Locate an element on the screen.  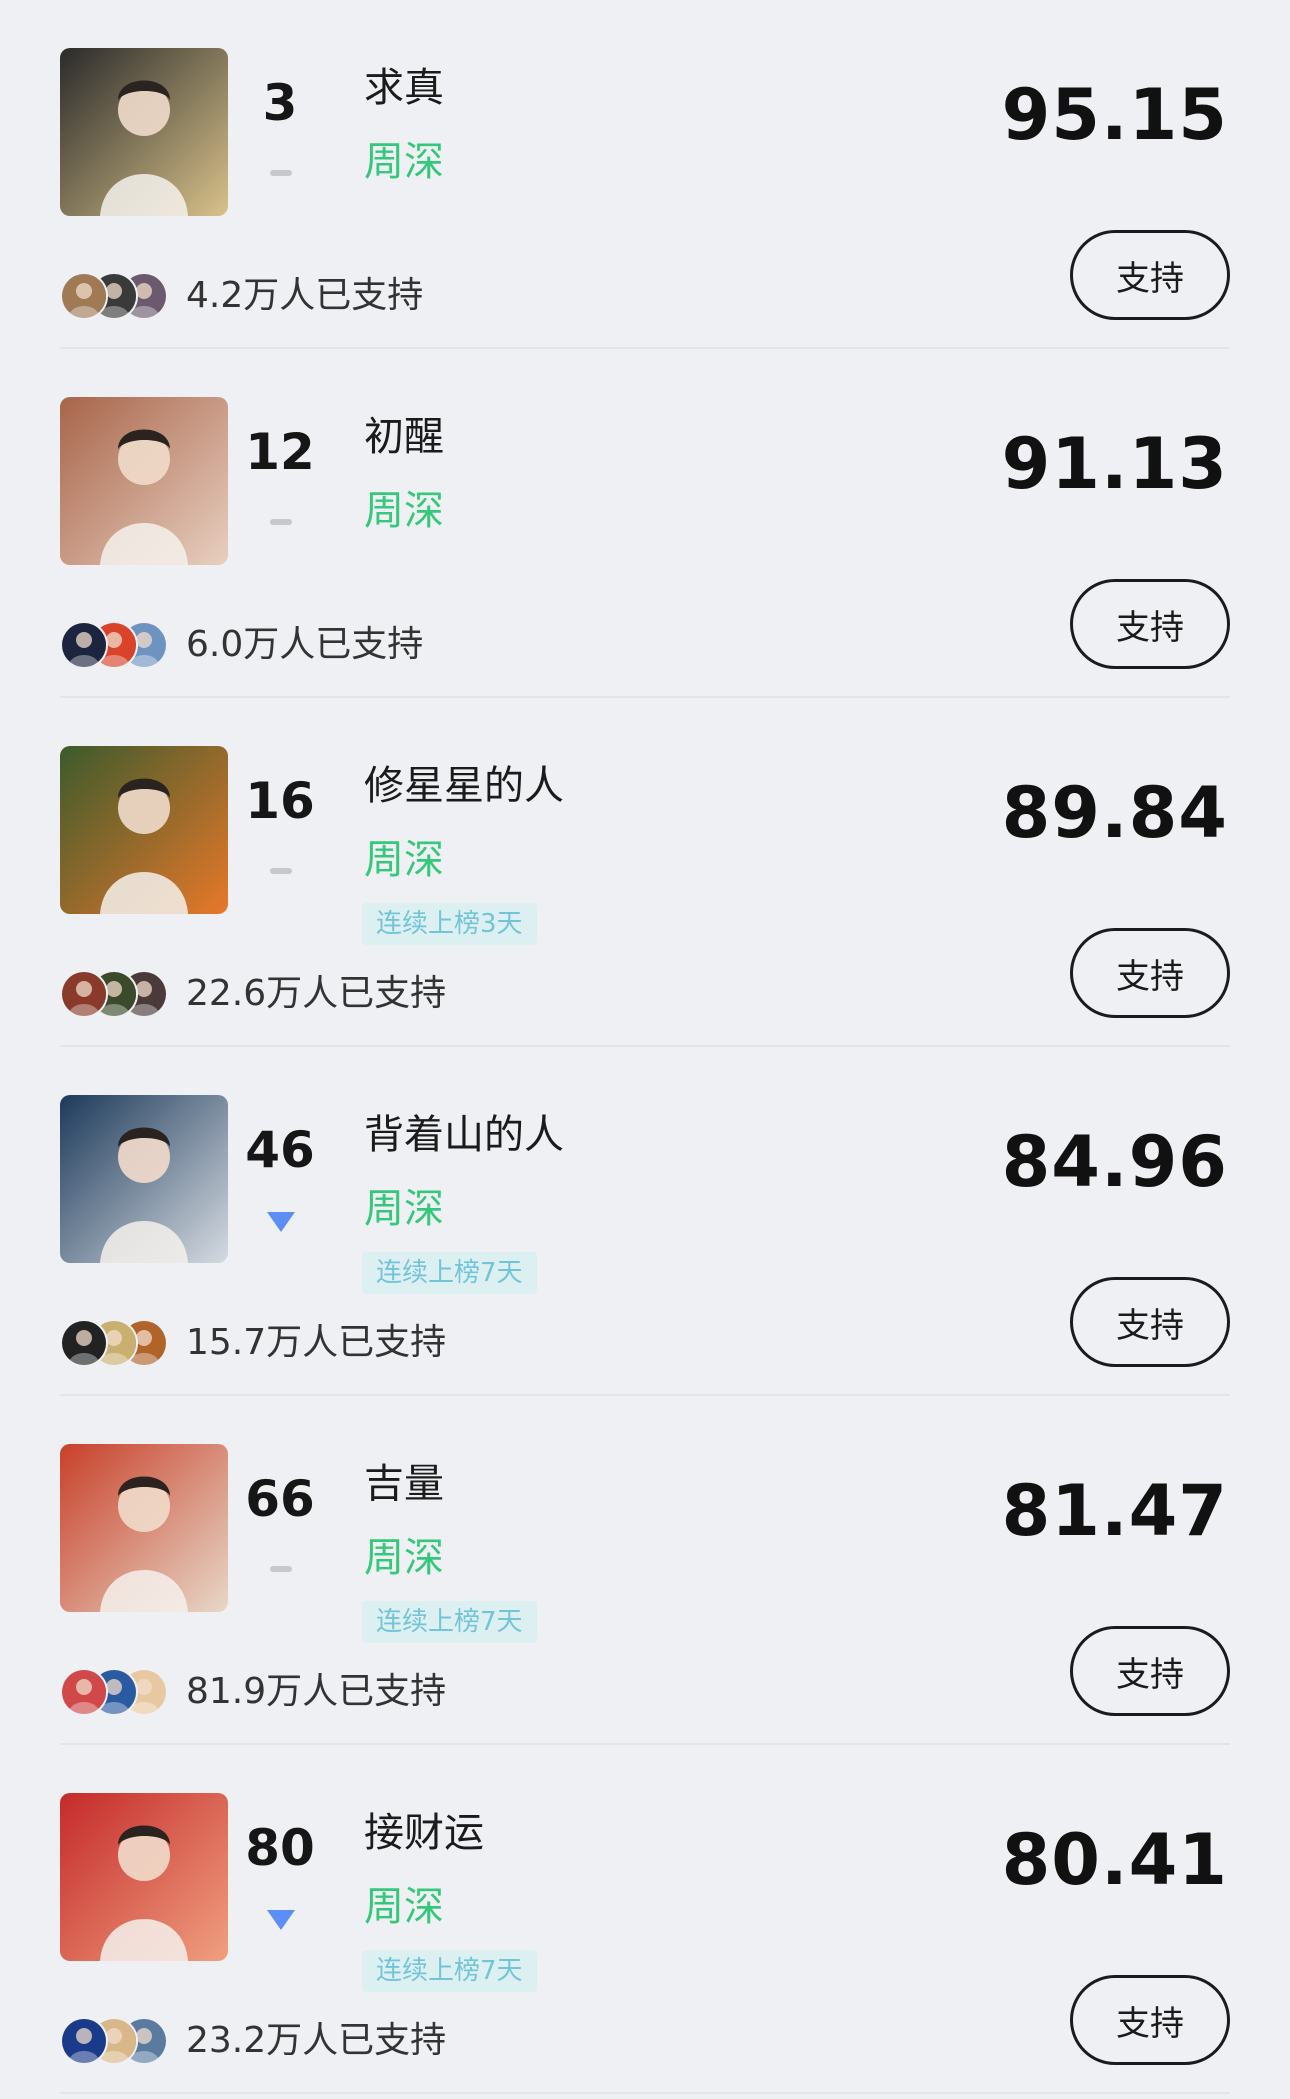
score-value: 95.15 is located at coordinates (1114, 115).